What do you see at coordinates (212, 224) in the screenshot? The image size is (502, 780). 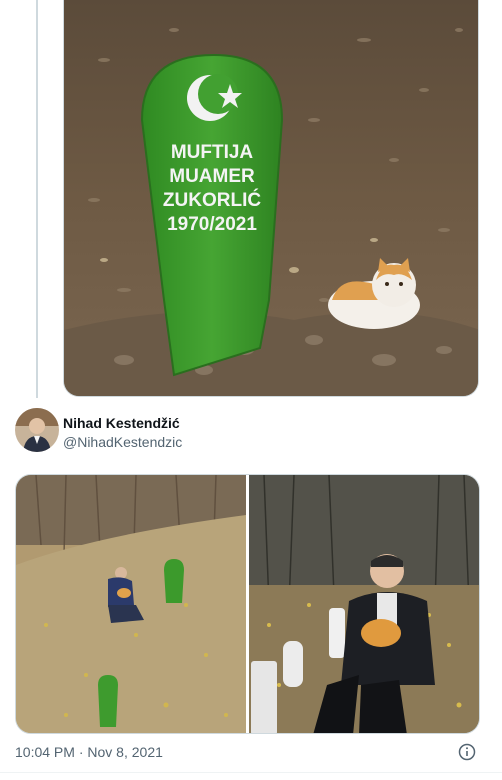 I see `marker-text-line4: 1970/2021` at bounding box center [212, 224].